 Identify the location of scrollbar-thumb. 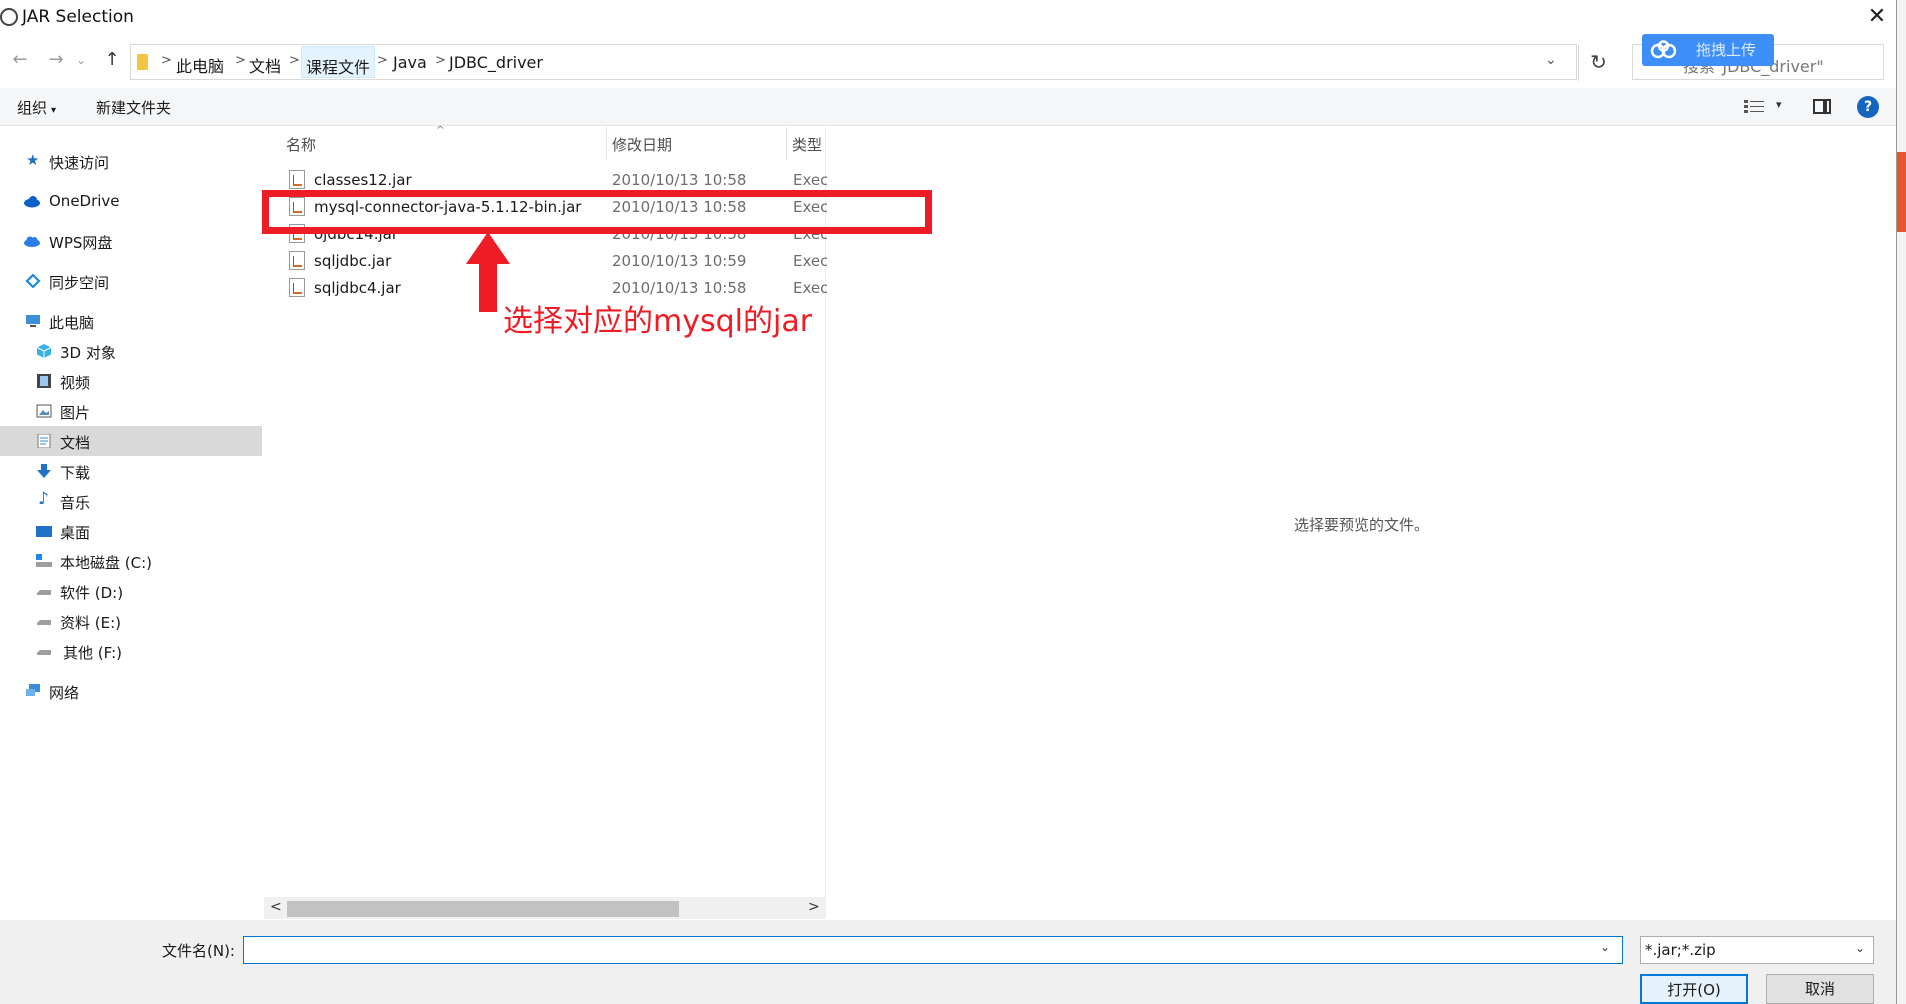
(483, 909).